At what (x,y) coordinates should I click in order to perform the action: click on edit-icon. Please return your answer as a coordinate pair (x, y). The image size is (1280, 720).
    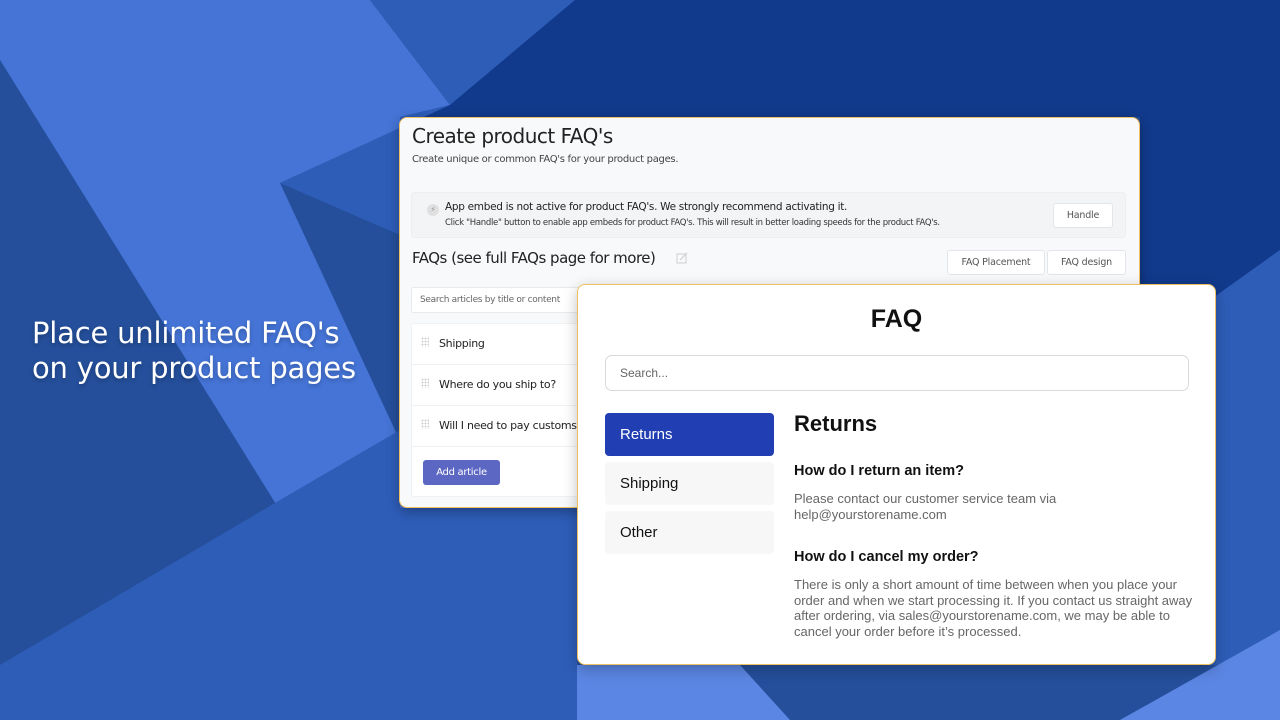
    Looking at the image, I should click on (682, 258).